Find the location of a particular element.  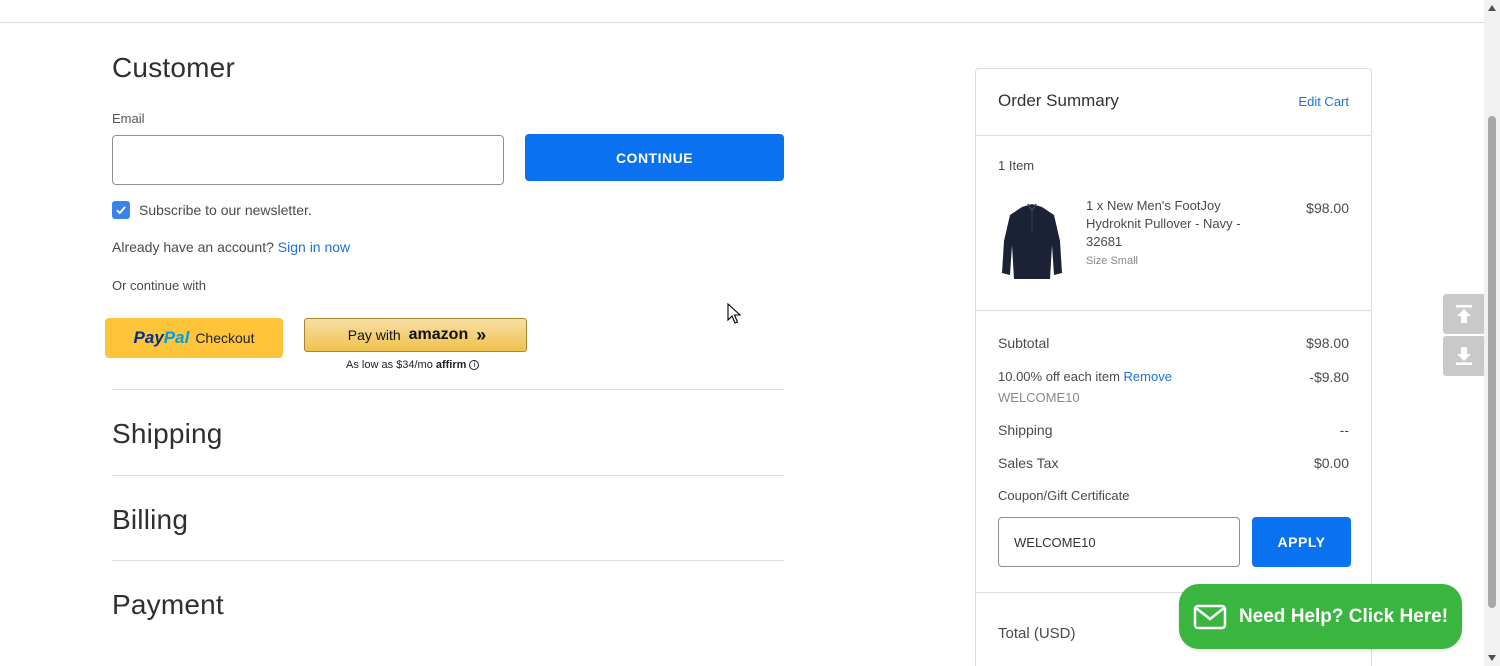

checkmark-icon is located at coordinates (121, 210).